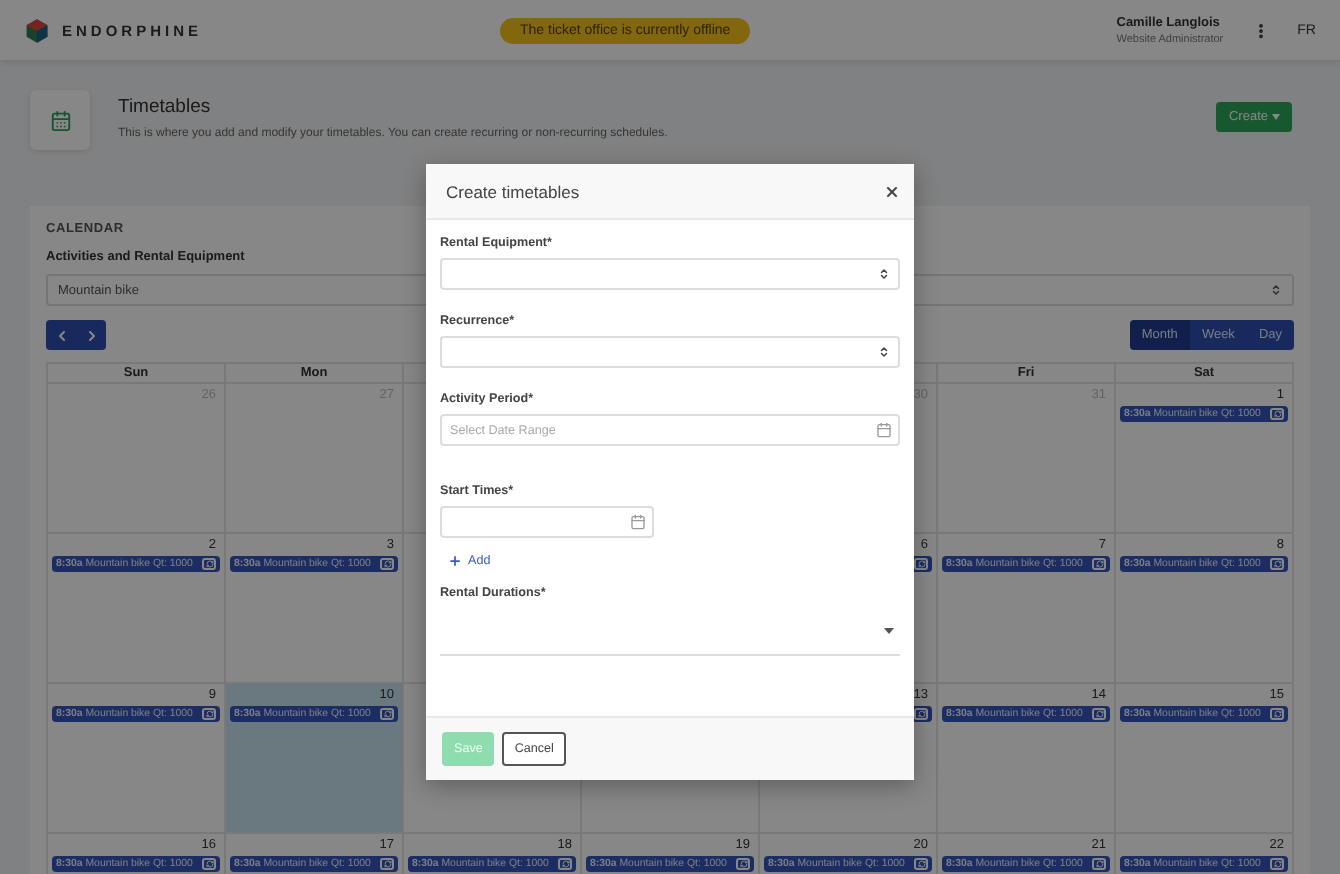  What do you see at coordinates (547, 522) in the screenshot?
I see `time-field` at bounding box center [547, 522].